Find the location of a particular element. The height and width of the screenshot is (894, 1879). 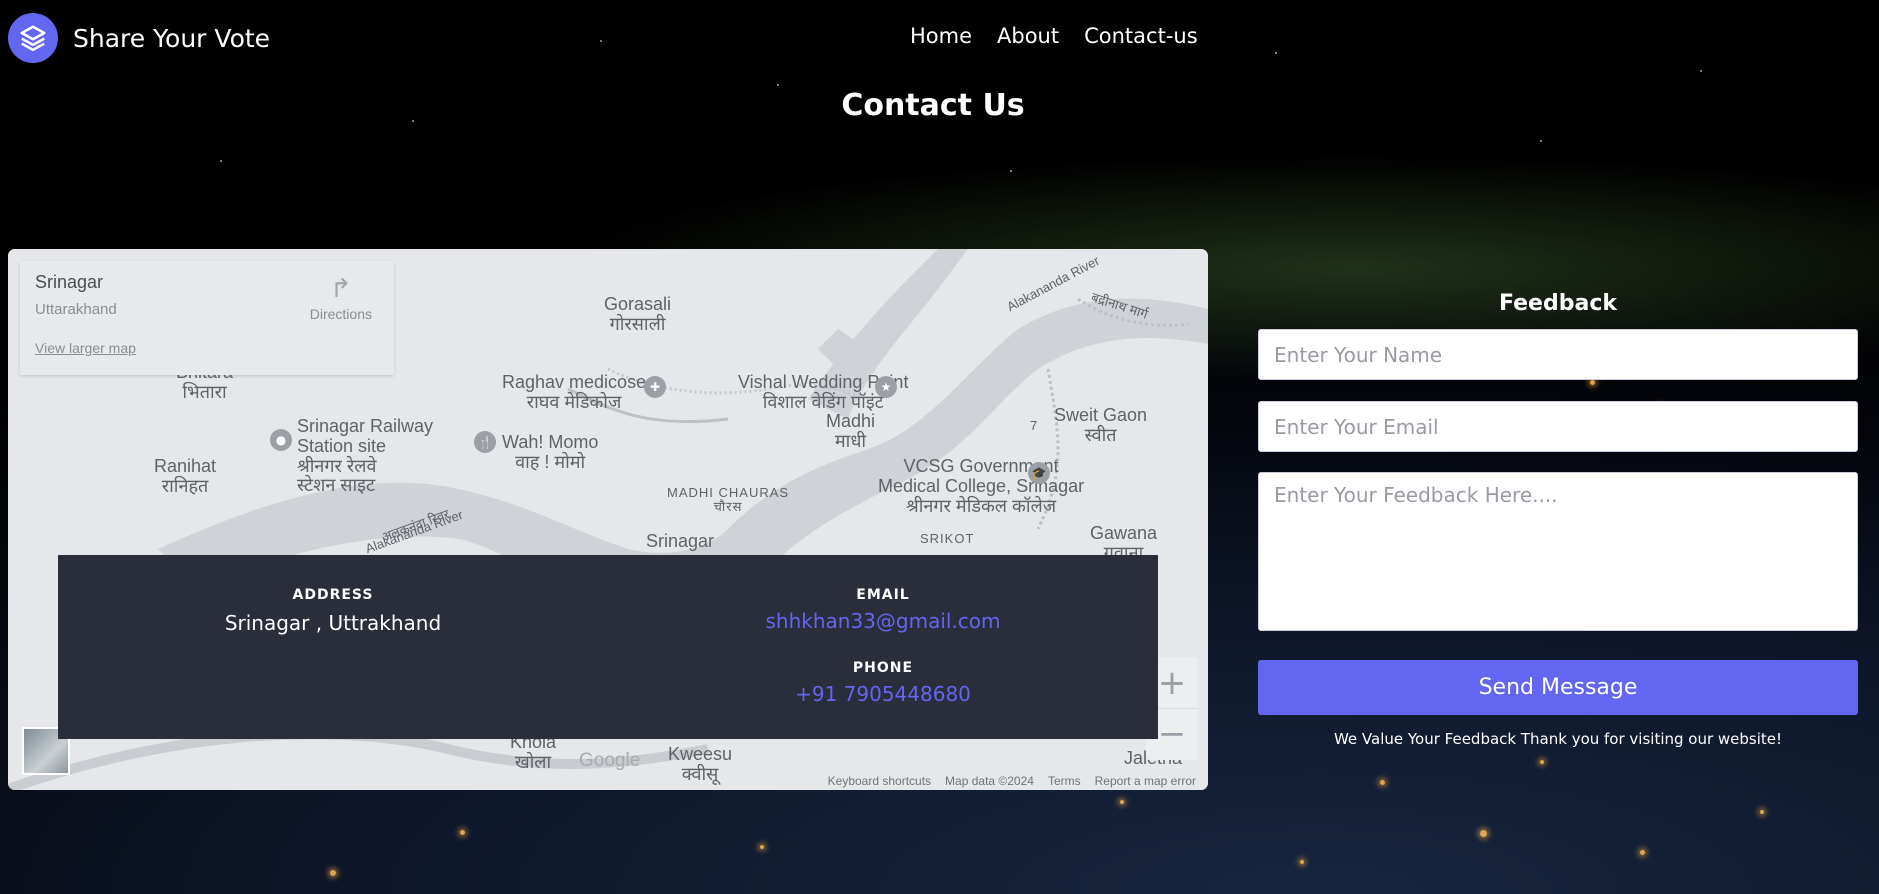

map-label-ranihat: Ranihat रानिहत is located at coordinates (185, 476).